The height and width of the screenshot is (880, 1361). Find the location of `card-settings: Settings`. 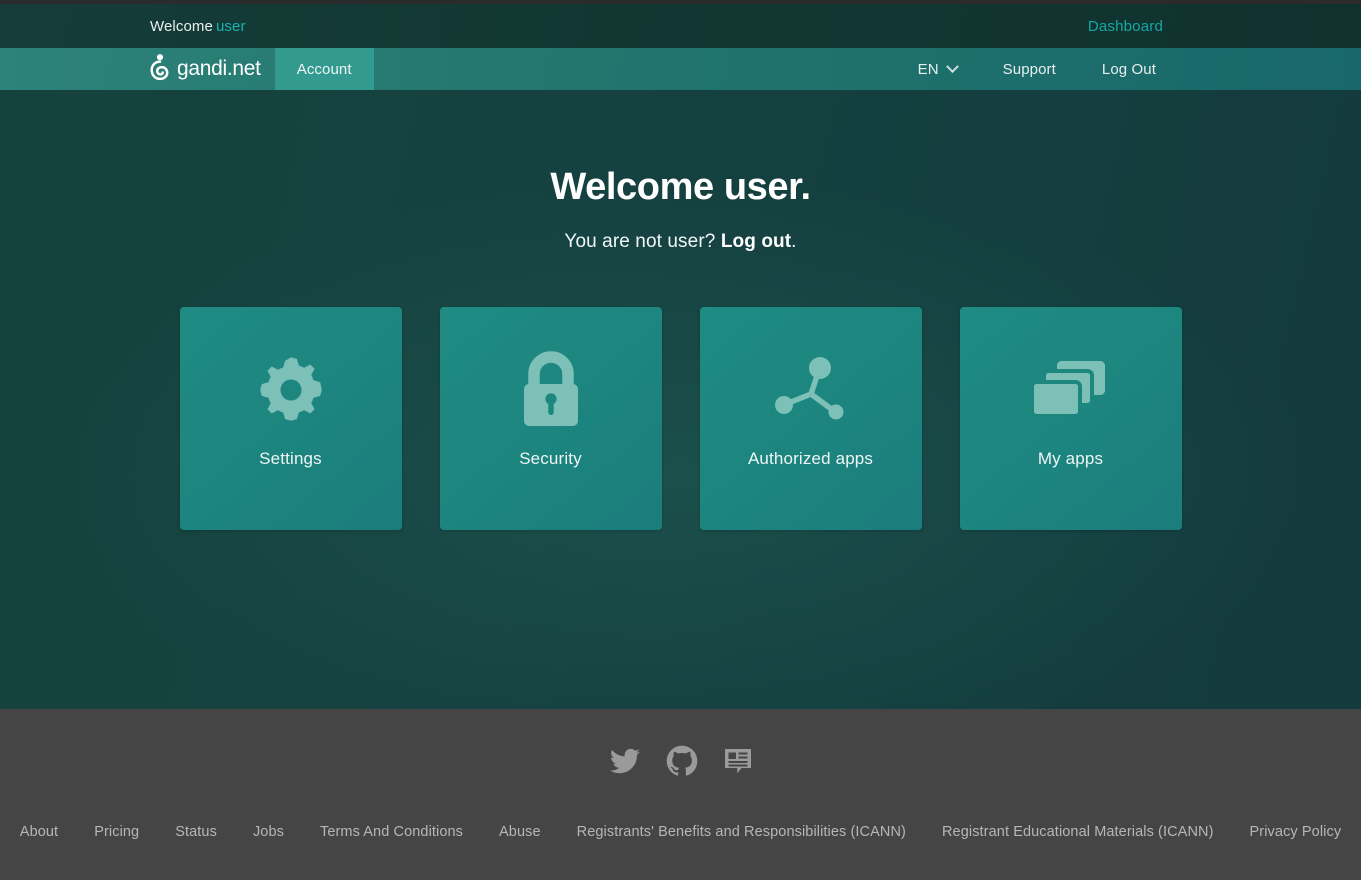

card-settings: Settings is located at coordinates (290, 418).